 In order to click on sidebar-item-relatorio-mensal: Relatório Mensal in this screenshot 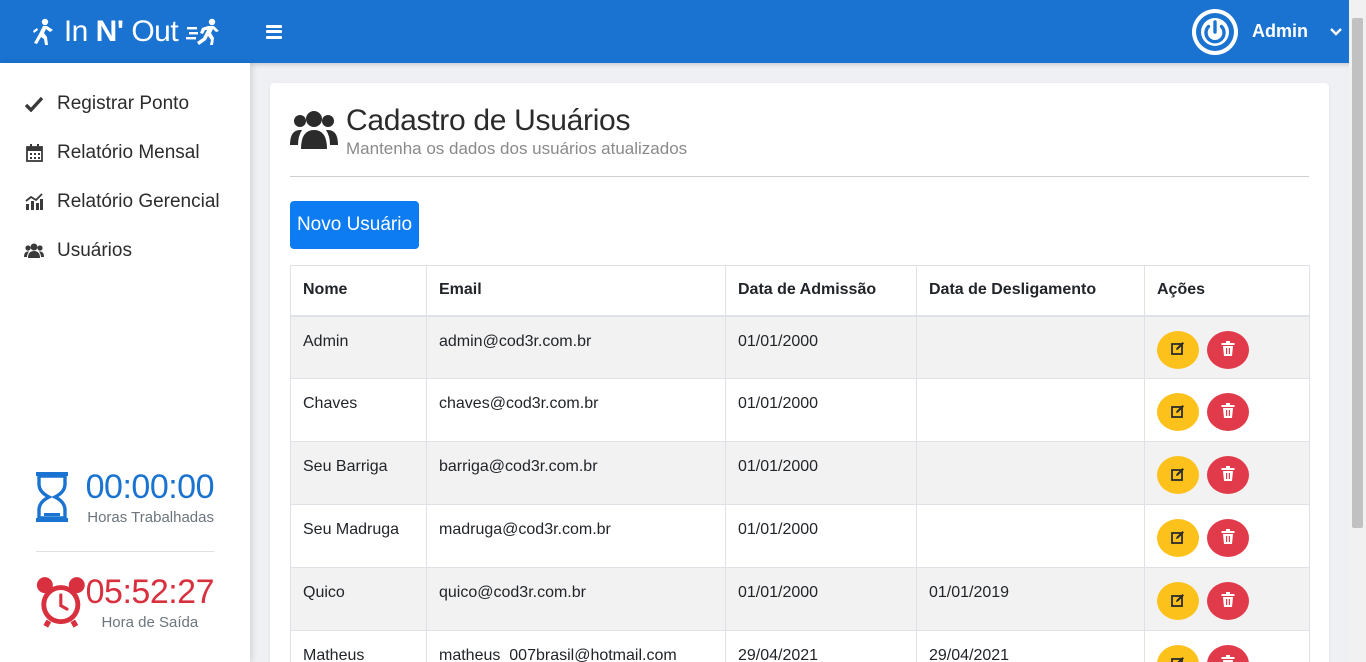, I will do `click(125, 152)`.